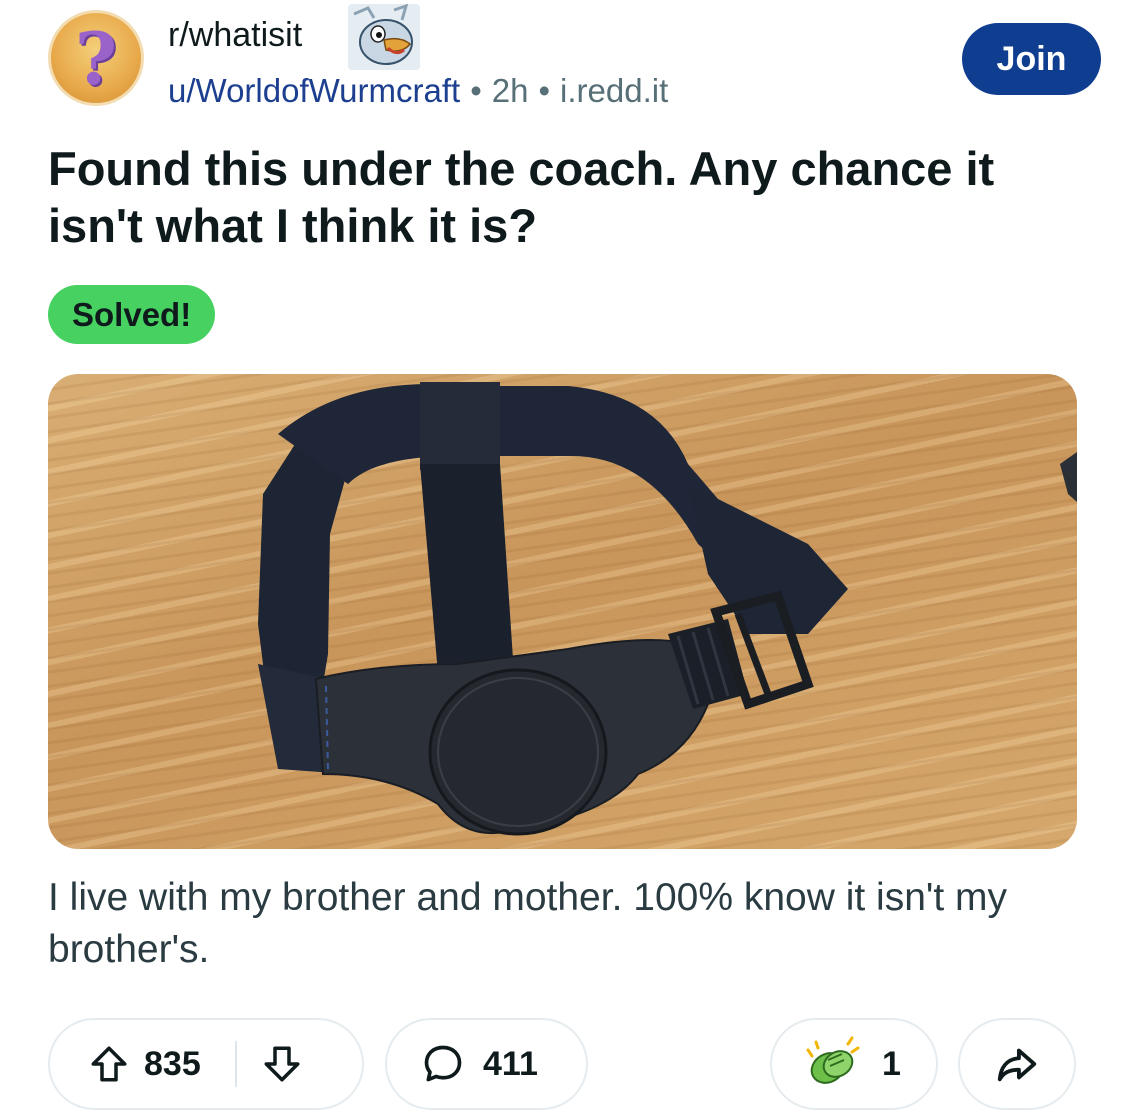 The height and width of the screenshot is (1118, 1125). Describe the element at coordinates (510, 90) in the screenshot. I see `post-time: 2h` at that location.